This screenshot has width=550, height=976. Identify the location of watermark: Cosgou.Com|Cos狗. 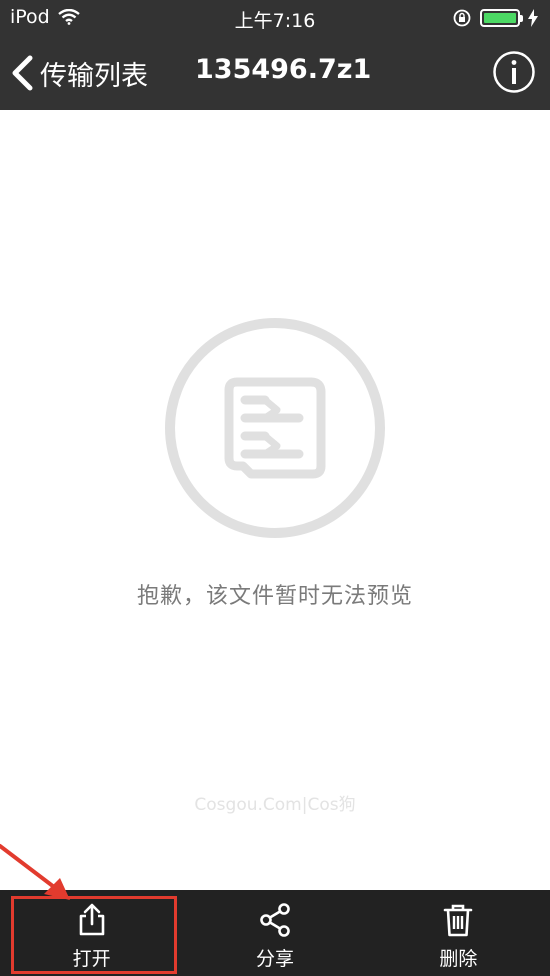
(275, 805).